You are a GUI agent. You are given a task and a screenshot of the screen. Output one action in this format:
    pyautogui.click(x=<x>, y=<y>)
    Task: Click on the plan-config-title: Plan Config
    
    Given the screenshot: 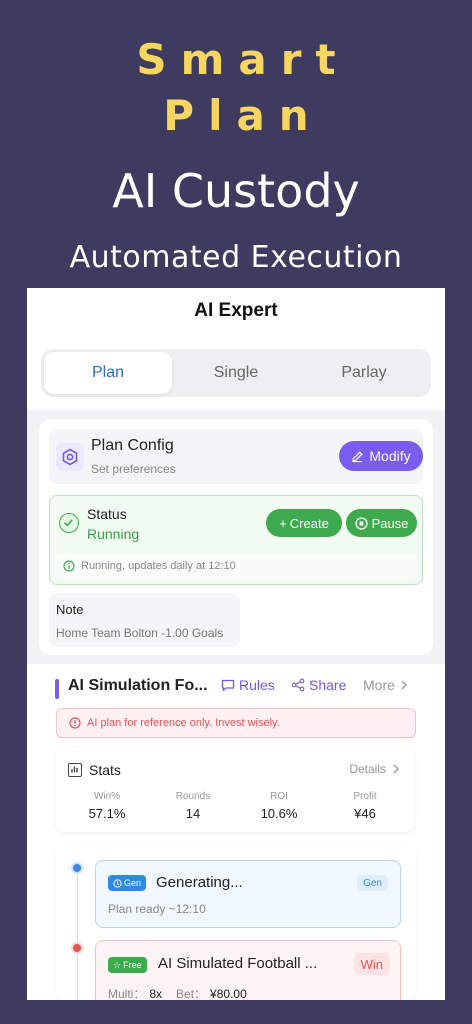 What is the action you would take?
    pyautogui.click(x=132, y=445)
    